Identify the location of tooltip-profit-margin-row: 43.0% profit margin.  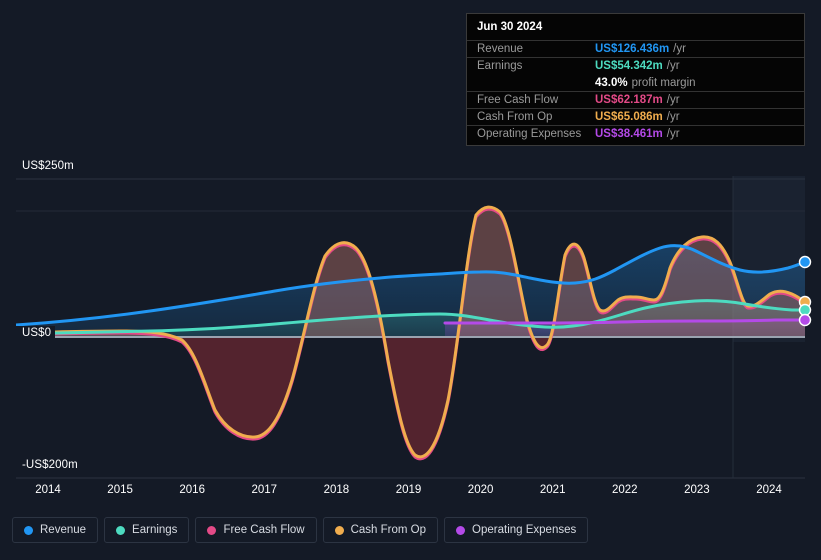
(635, 82).